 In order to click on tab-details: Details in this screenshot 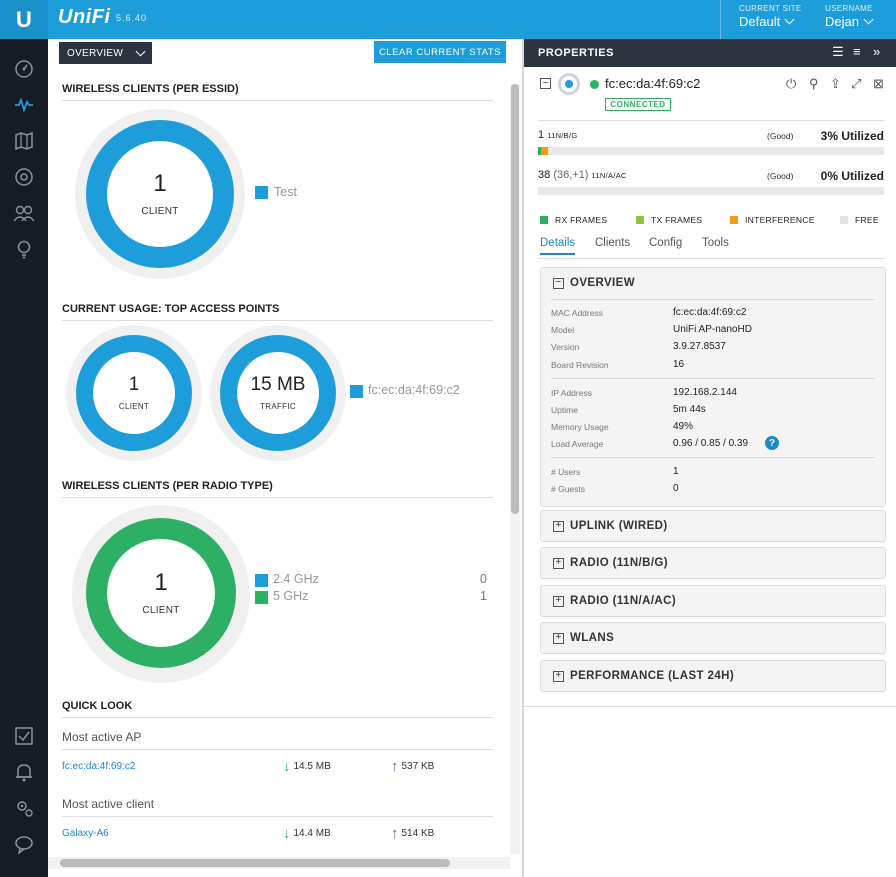, I will do `click(558, 246)`.